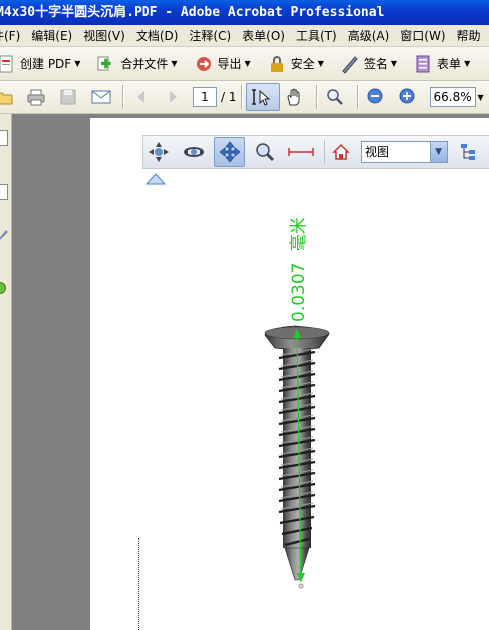 This screenshot has width=489, height=630. I want to click on zoom-tool-button, so click(337, 97).